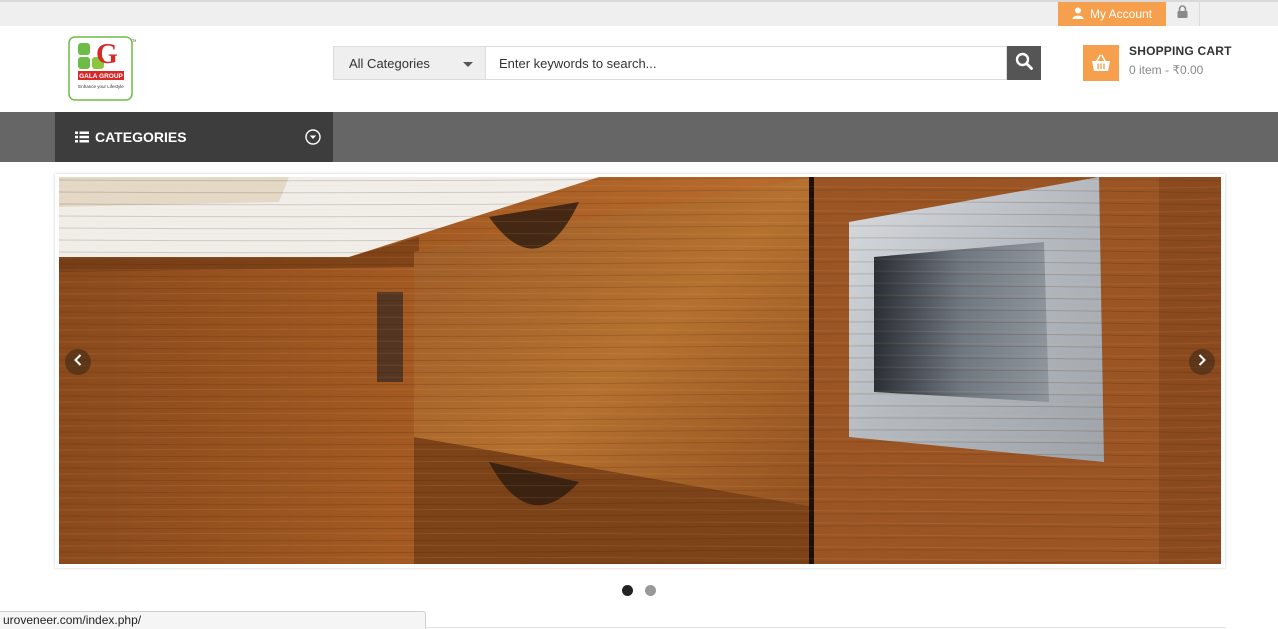  I want to click on slider-next-button, so click(1202, 362).